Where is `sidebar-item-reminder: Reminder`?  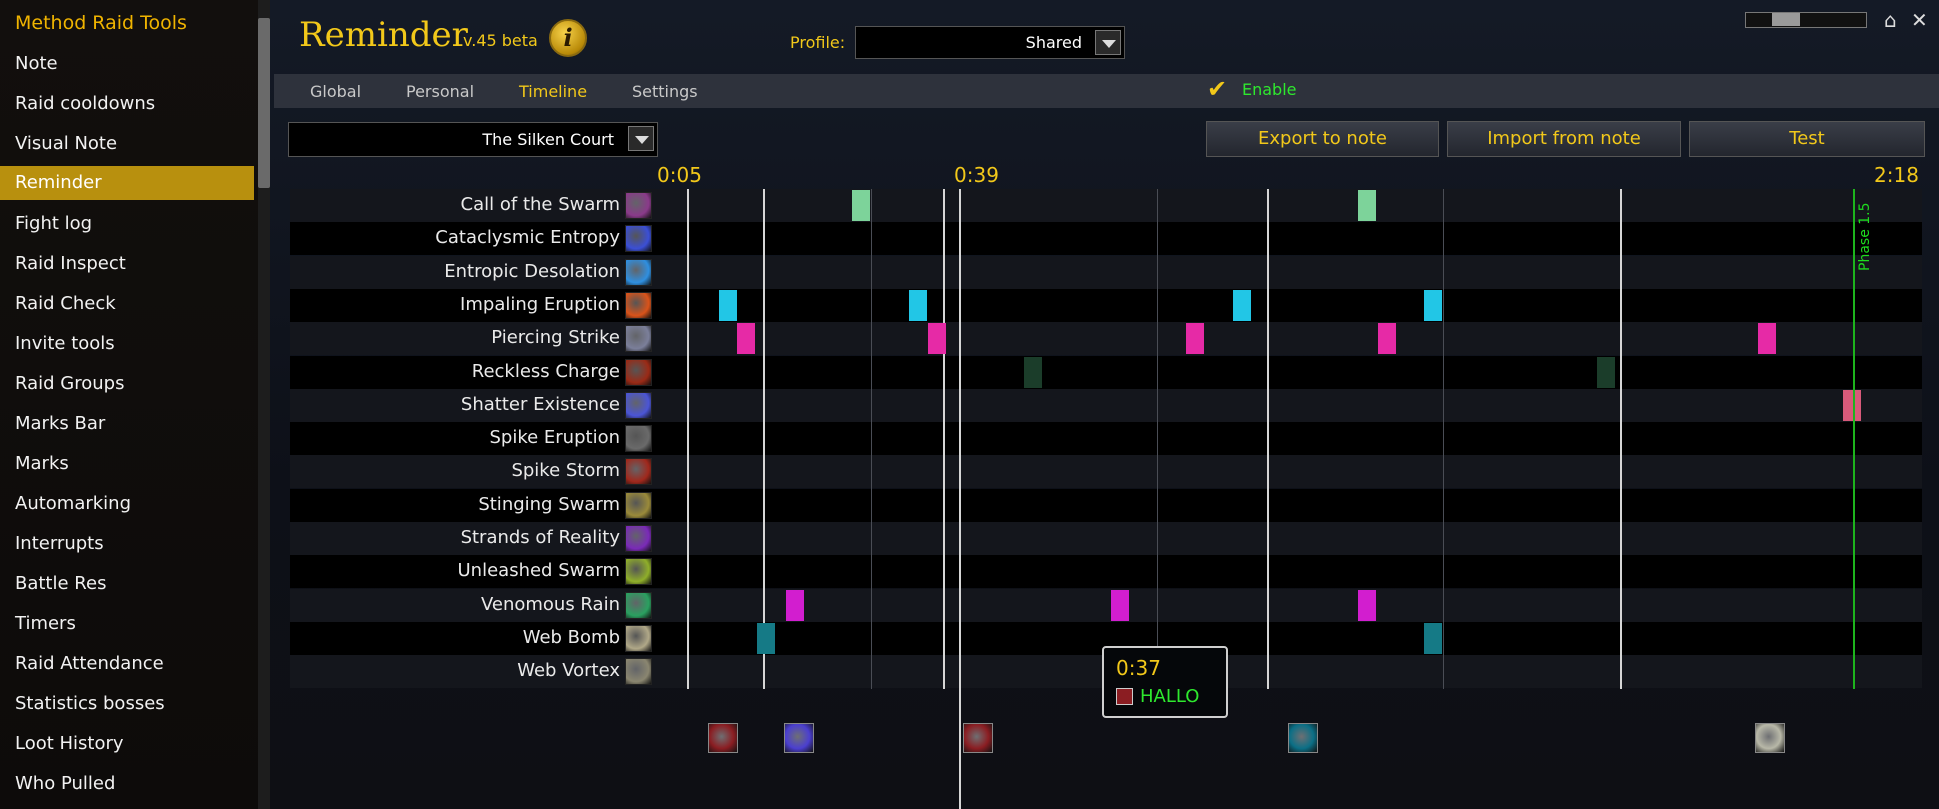
sidebar-item-reminder: Reminder is located at coordinates (127, 183).